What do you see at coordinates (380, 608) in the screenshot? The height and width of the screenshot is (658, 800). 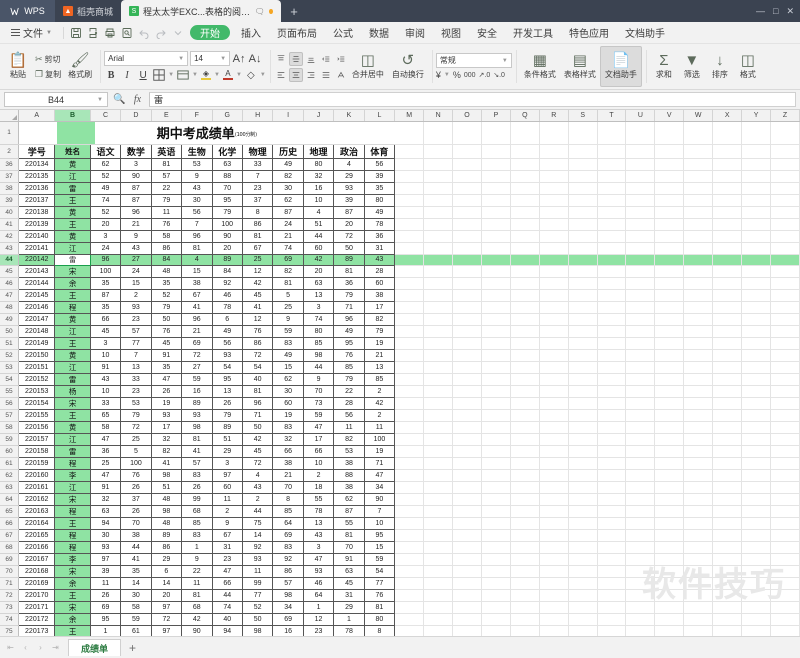 I see `table-cell: 81` at bounding box center [380, 608].